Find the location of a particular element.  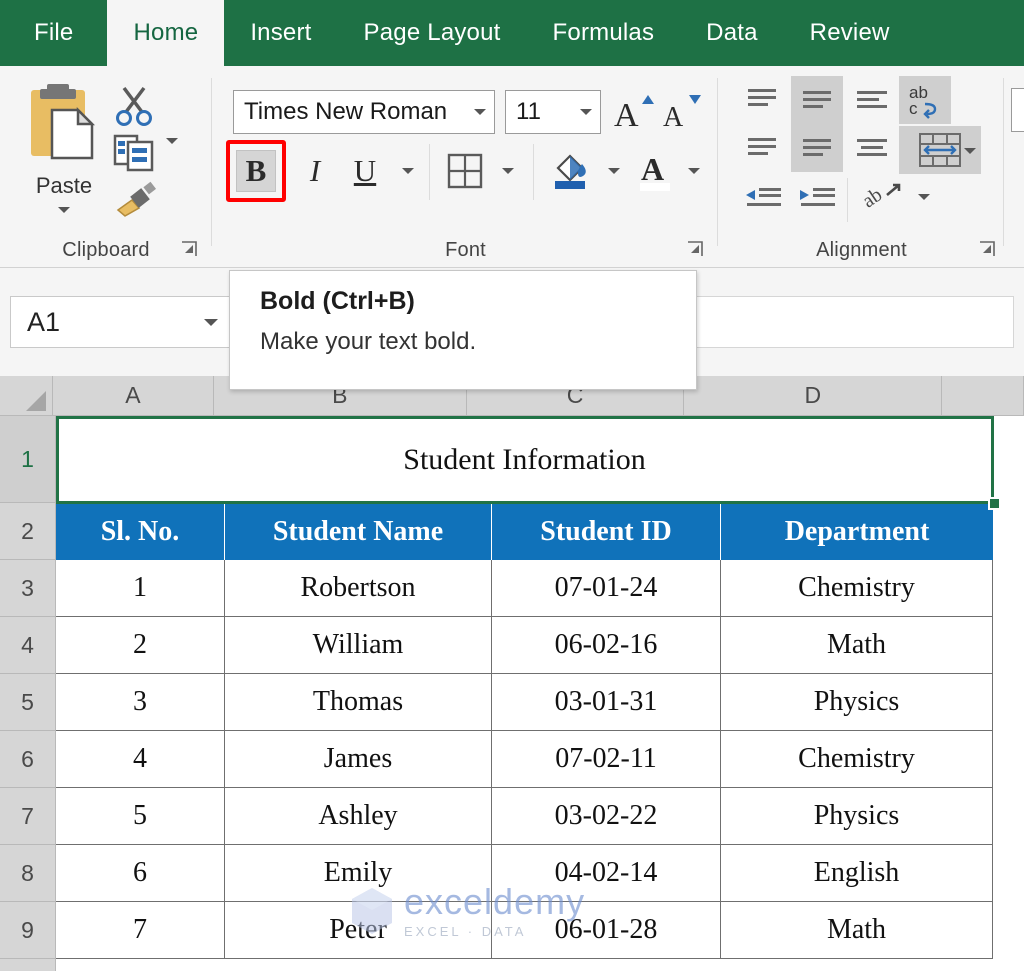

row-header-4: 4 is located at coordinates (28, 645).